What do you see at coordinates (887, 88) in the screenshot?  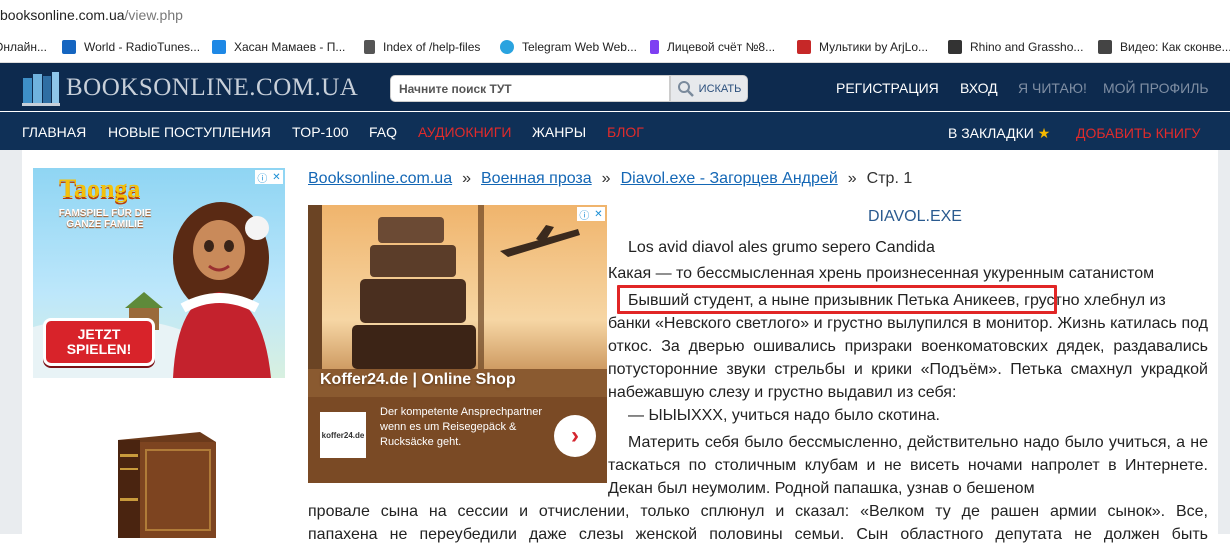 I see `register-link: РЕГИСТРАЦИЯ` at bounding box center [887, 88].